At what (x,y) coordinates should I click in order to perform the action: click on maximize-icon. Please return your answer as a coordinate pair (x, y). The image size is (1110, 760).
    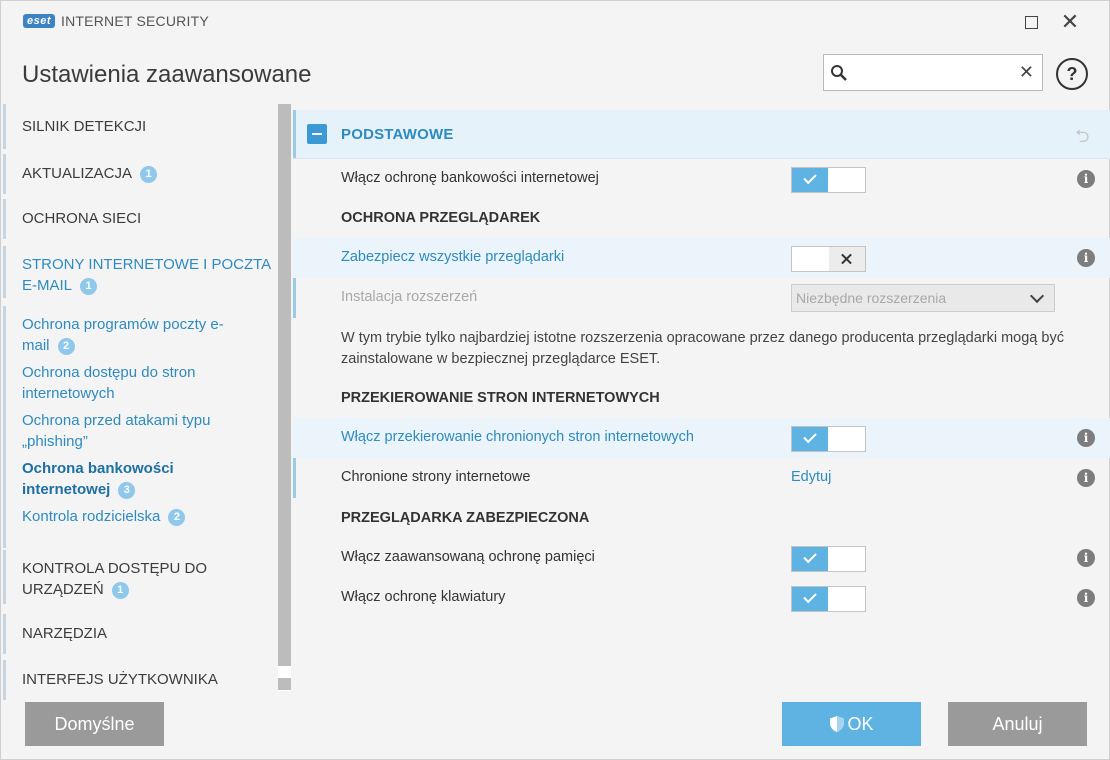
    Looking at the image, I should click on (1031, 22).